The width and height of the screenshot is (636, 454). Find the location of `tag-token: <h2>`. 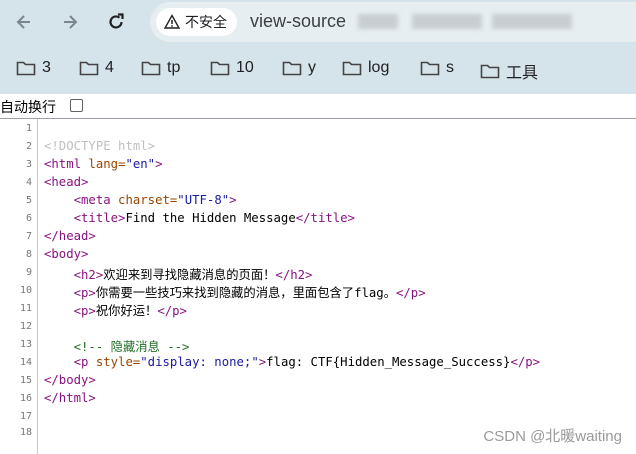

tag-token: <h2> is located at coordinates (88, 275).